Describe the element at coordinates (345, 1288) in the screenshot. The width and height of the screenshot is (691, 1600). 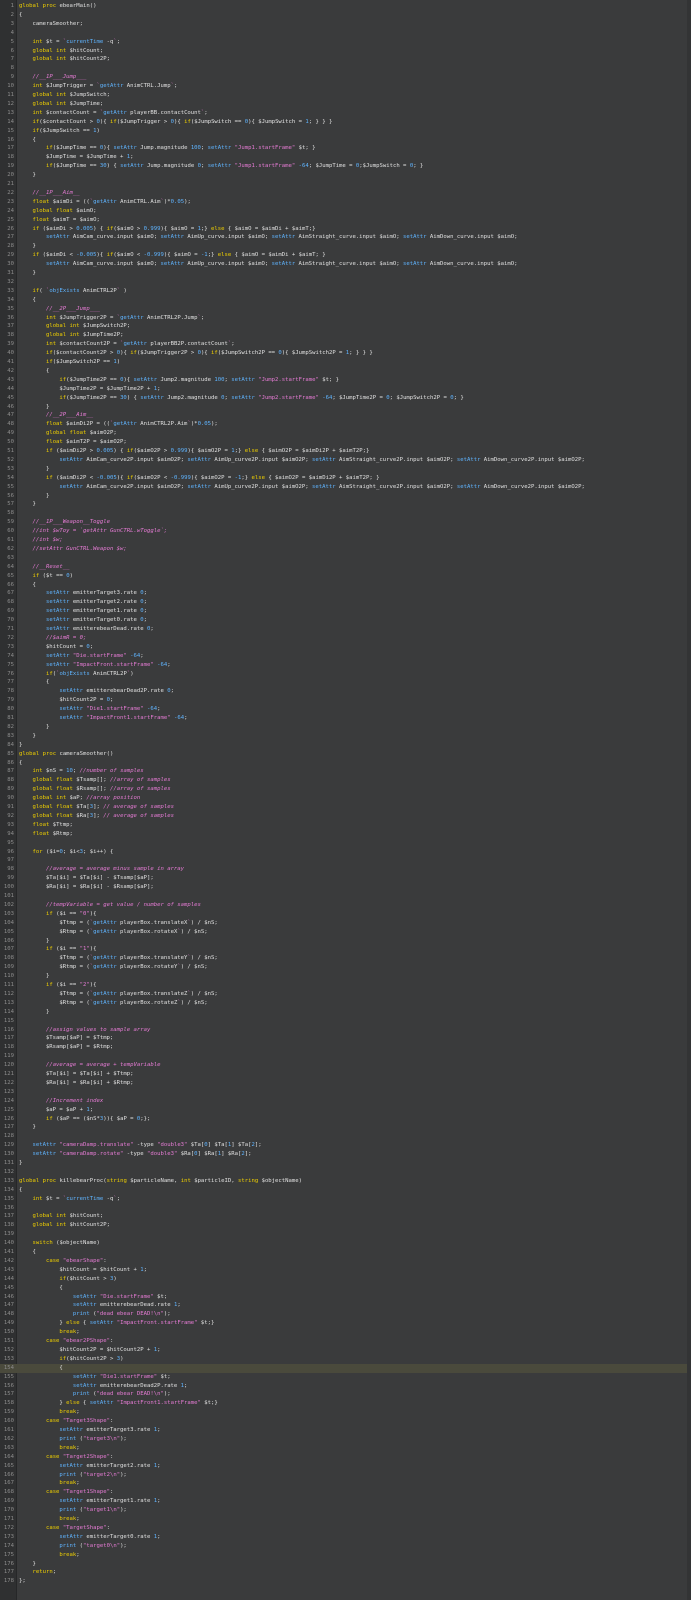
I see `code-line: 145 {` at that location.